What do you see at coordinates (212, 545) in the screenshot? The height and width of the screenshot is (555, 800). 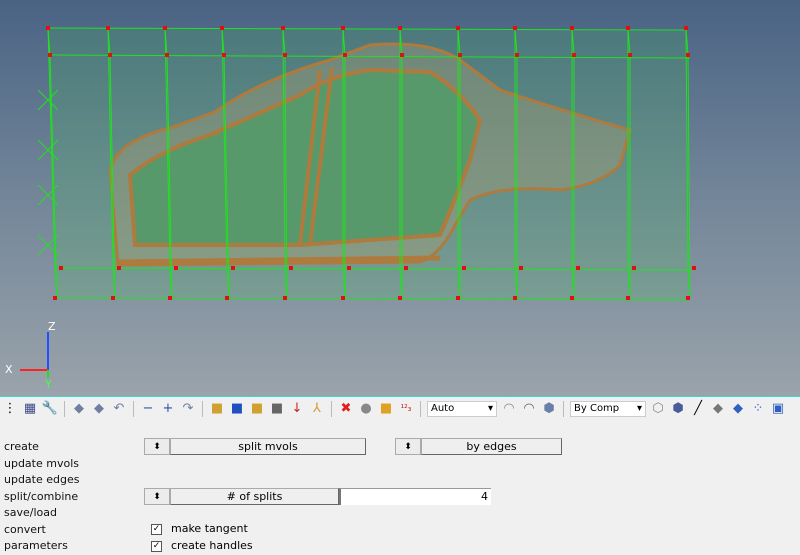 I see `create-handles-label: create handles` at bounding box center [212, 545].